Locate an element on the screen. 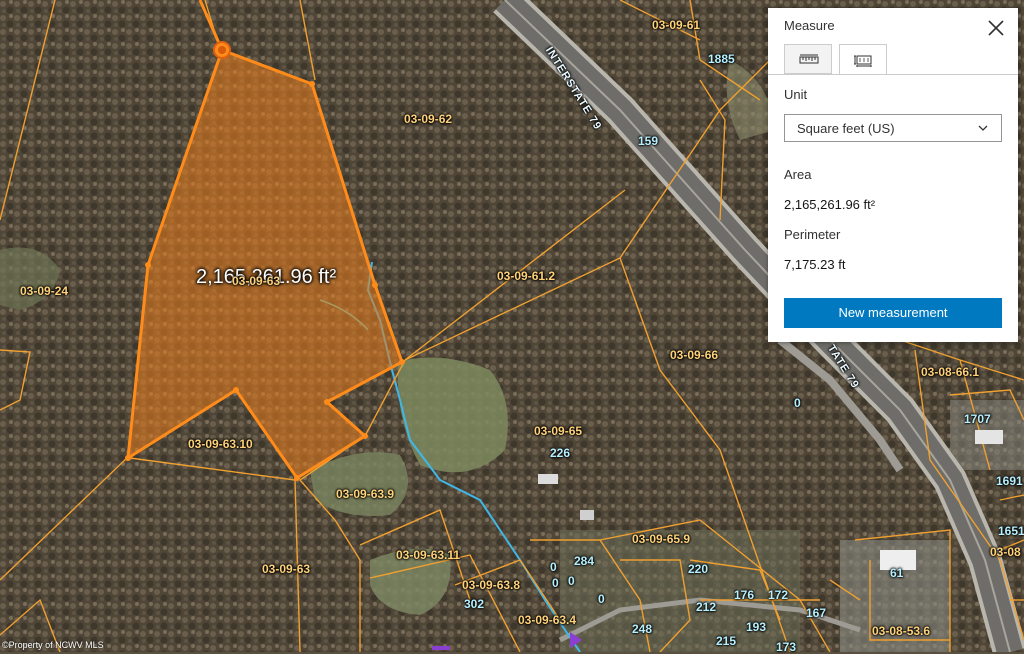 Image resolution: width=1024 pixels, height=654 pixels. parcel-label: 03-09-63.10 is located at coordinates (220, 444).